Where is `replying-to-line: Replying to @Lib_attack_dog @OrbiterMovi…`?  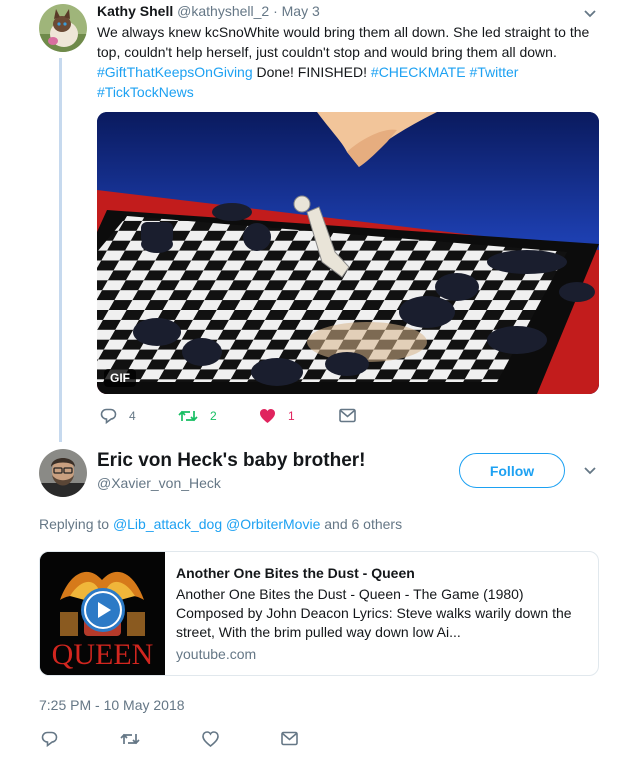
replying-to-line: Replying to @Lib_attack_dog @OrbiterMovi… is located at coordinates (220, 524).